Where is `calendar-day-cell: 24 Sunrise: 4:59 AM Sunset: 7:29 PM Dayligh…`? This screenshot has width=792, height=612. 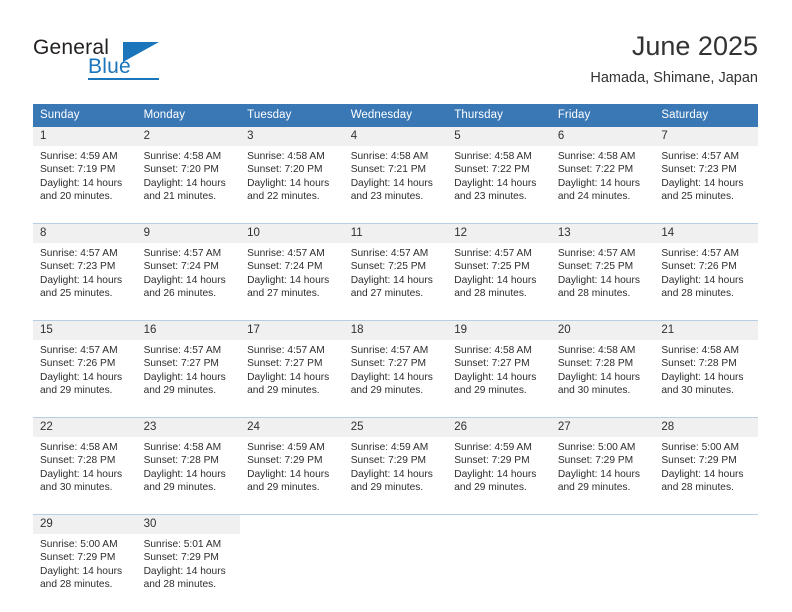
calendar-day-cell: 24 Sunrise: 4:59 AM Sunset: 7:29 PM Dayligh… is located at coordinates (292, 459).